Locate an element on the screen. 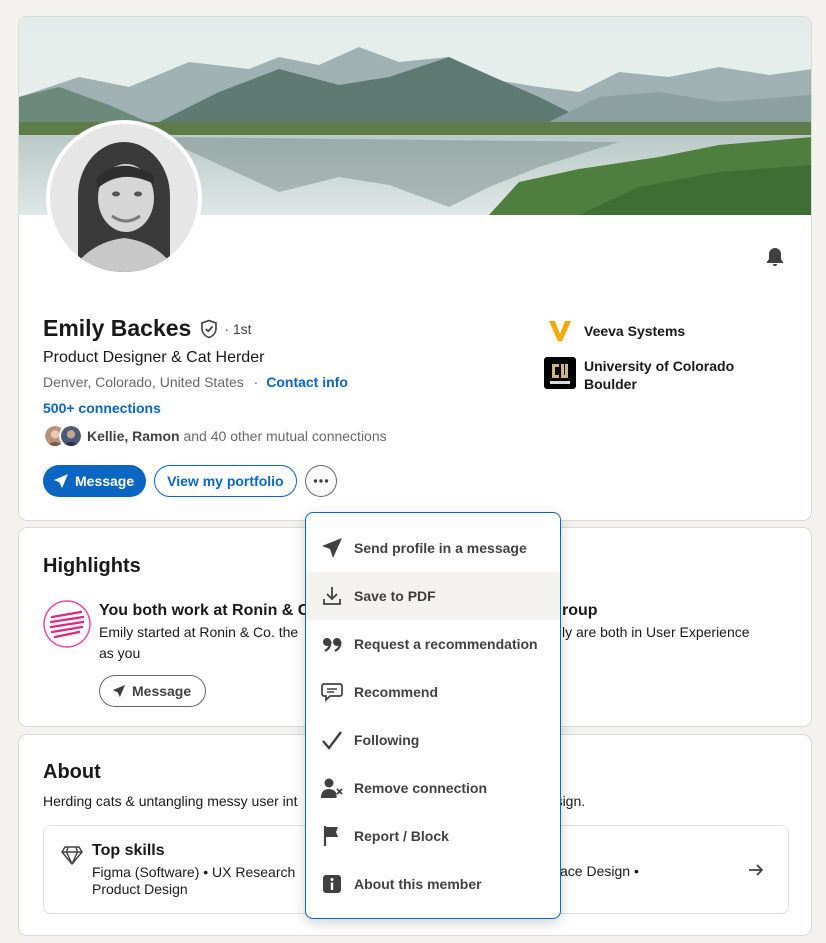 The image size is (826, 943). view-portfolio-button: View my portfolio is located at coordinates (225, 481).